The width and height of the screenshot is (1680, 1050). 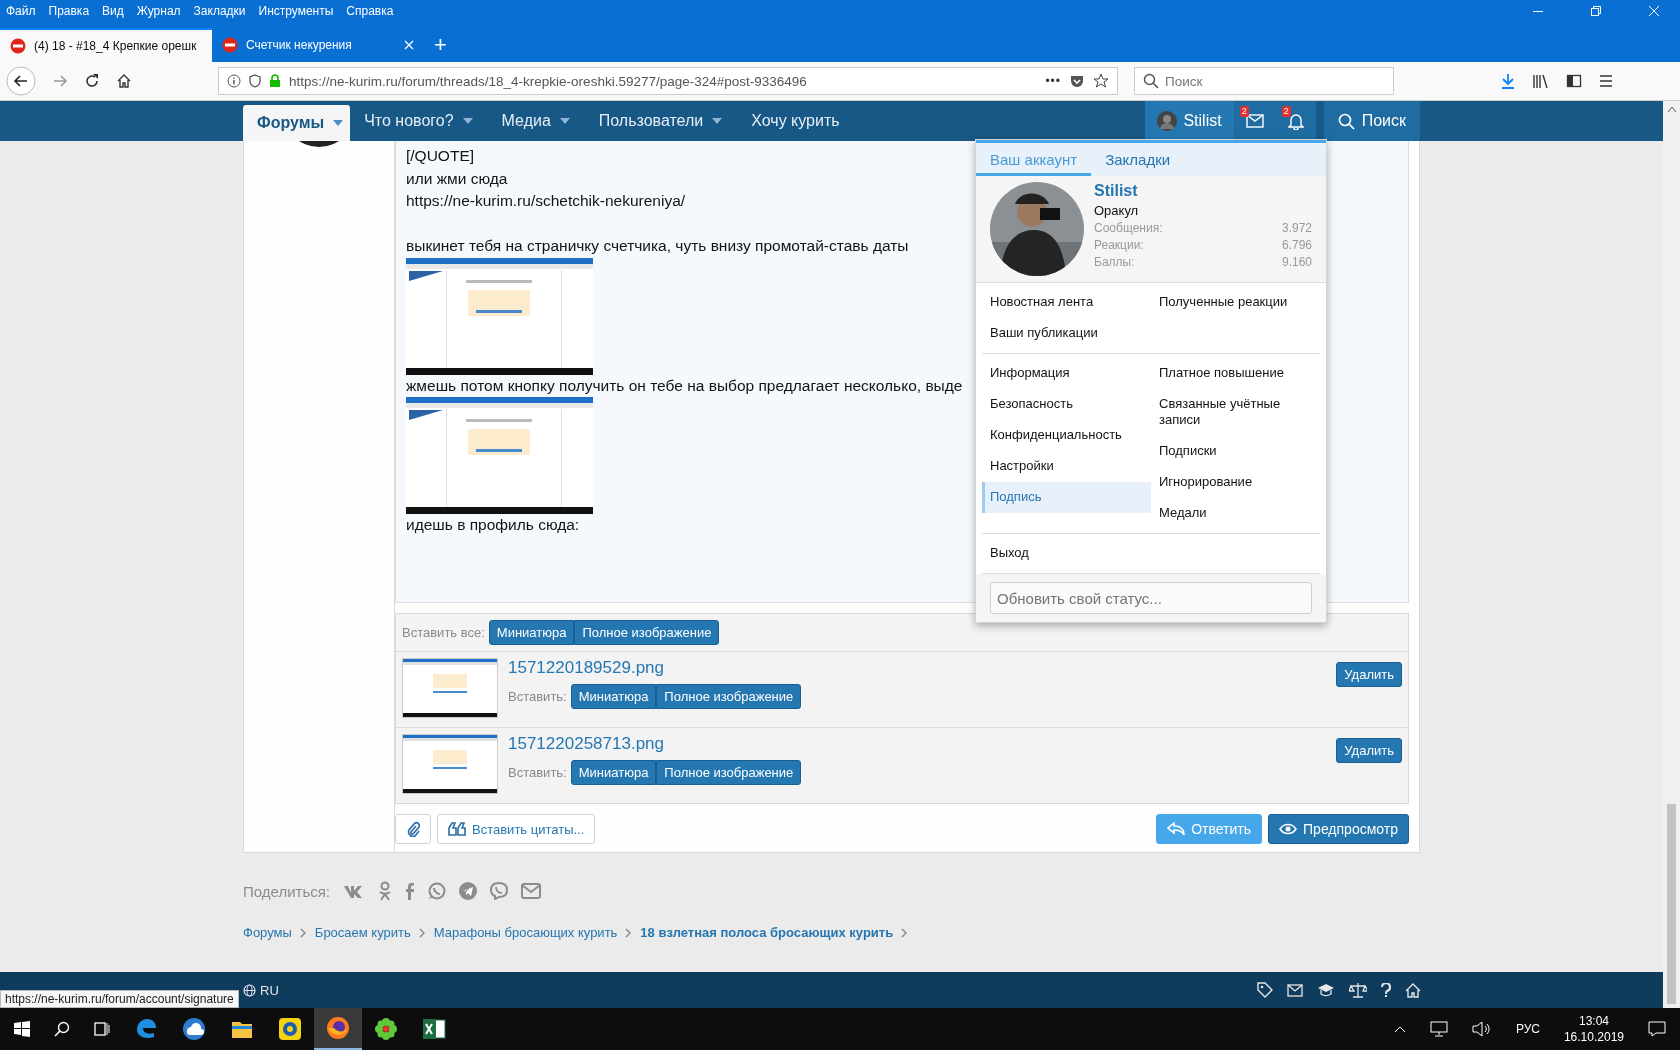 What do you see at coordinates (370, 11) in the screenshot?
I see `menu-item: Справка` at bounding box center [370, 11].